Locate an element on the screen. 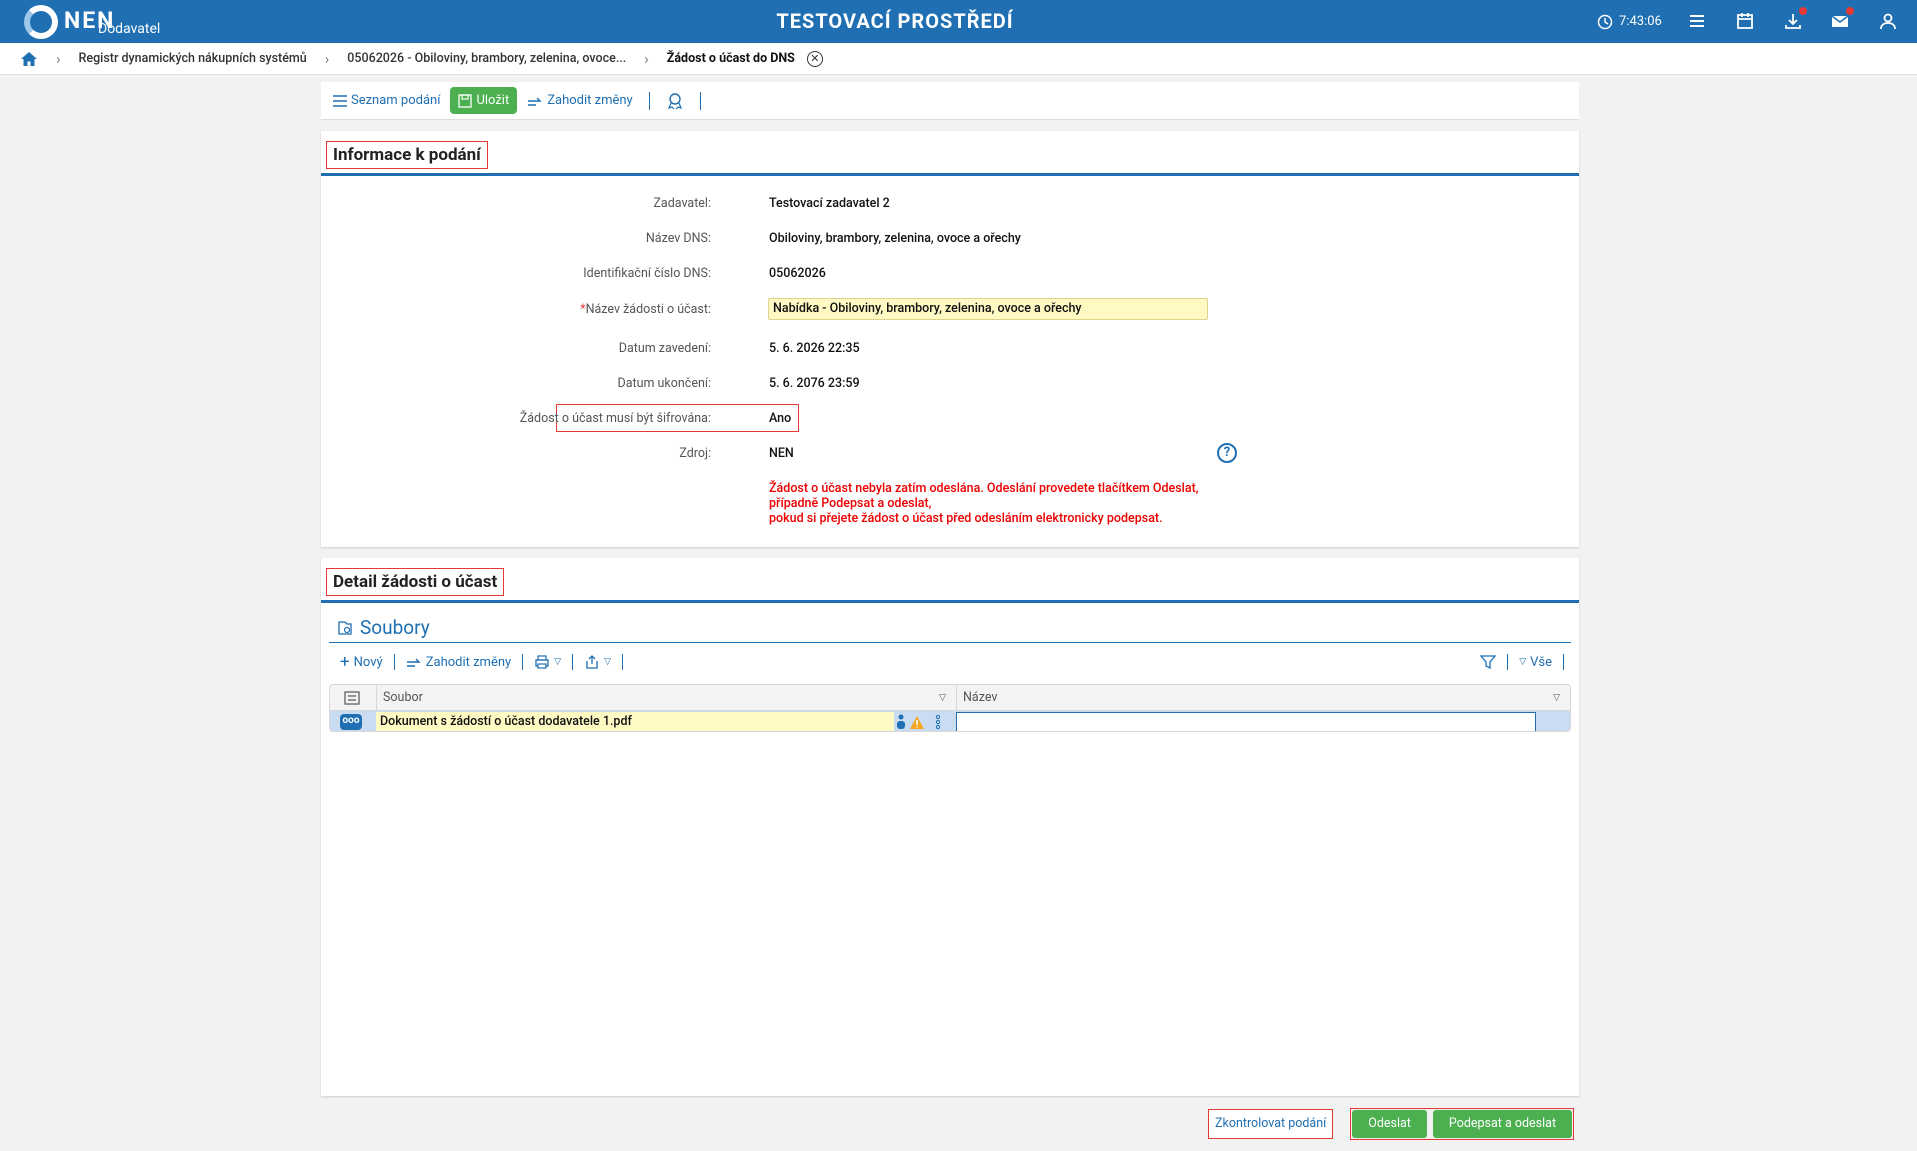  files-section-title: Soubory is located at coordinates (383, 627).